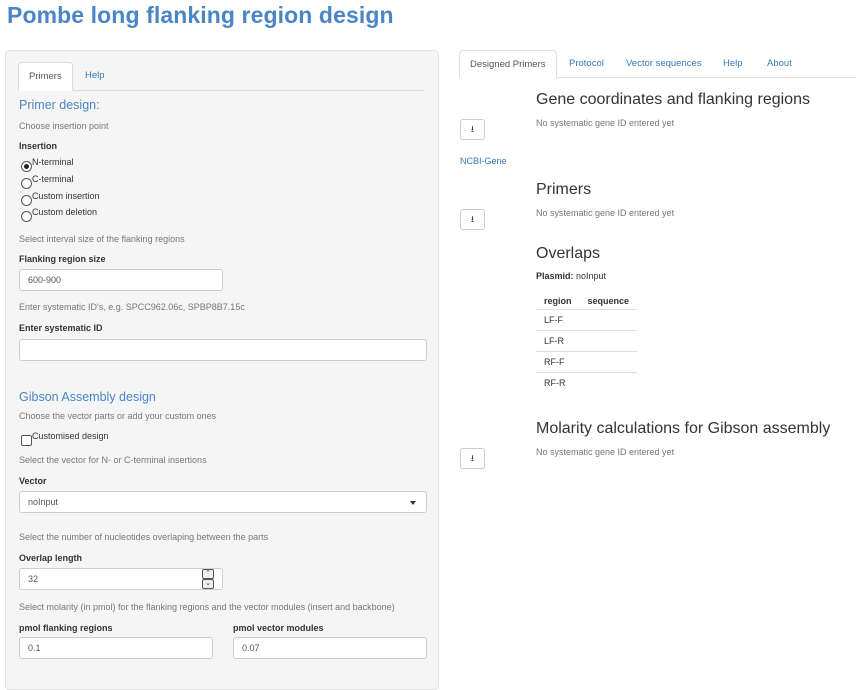 This screenshot has height=690, width=856. I want to click on pmol-flank-label: pmol flanking regions, so click(66, 628).